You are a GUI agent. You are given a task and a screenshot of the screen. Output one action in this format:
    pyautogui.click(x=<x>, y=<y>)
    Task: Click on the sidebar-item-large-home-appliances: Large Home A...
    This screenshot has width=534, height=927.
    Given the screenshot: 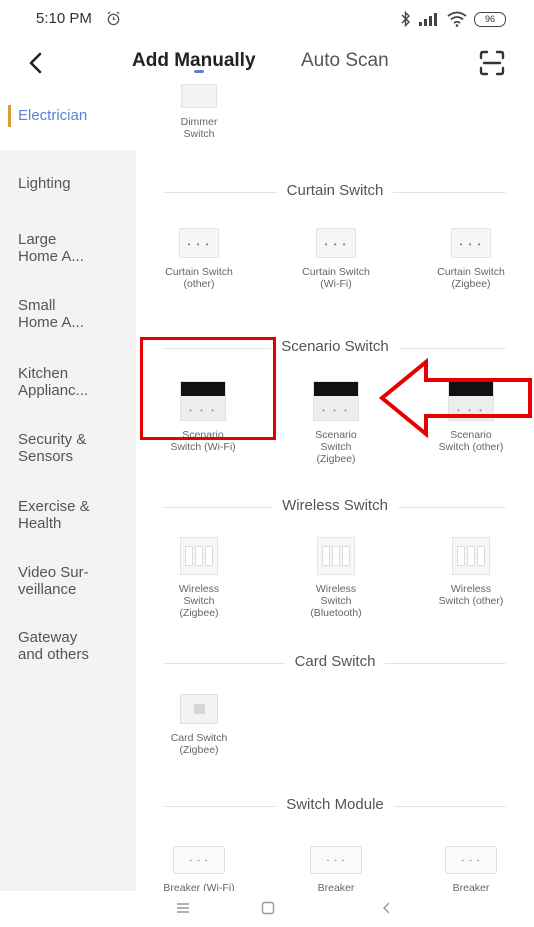 What is the action you would take?
    pyautogui.click(x=73, y=248)
    